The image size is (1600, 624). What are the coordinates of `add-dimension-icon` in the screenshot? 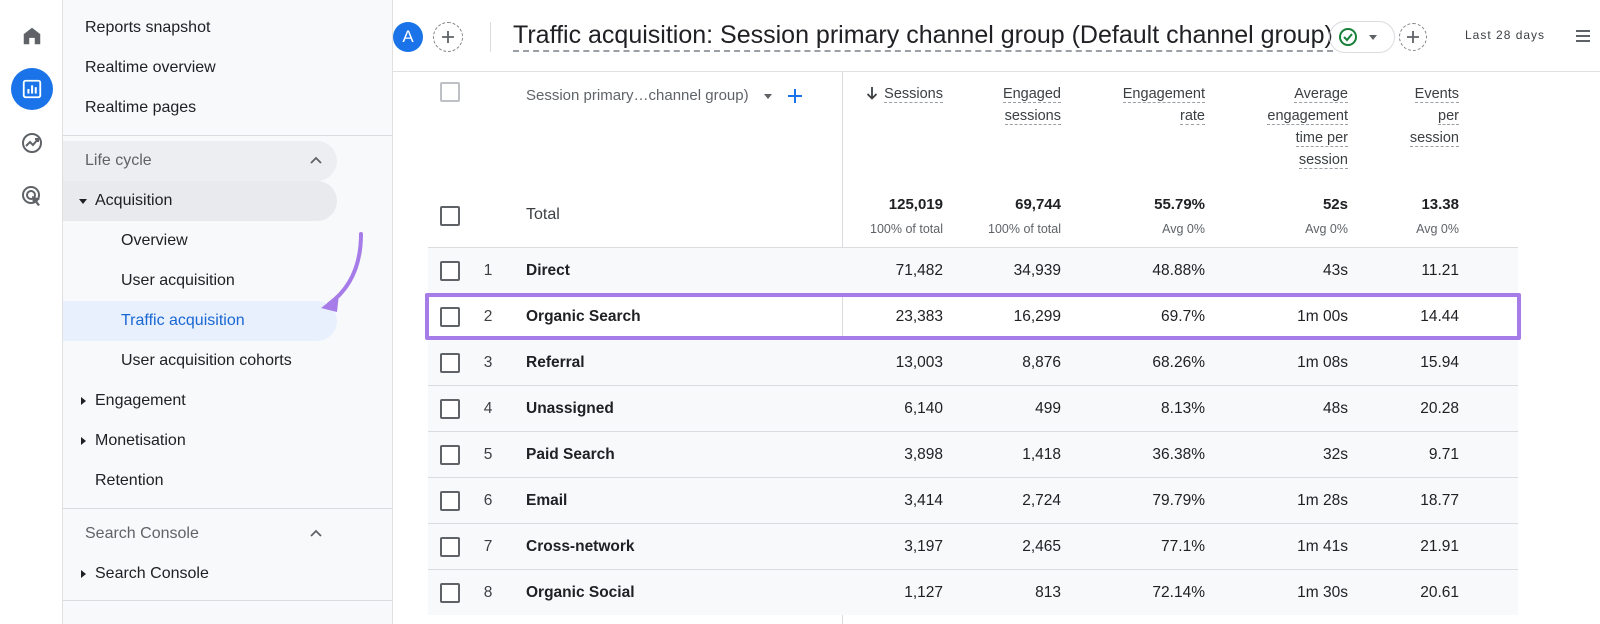 It's located at (795, 96).